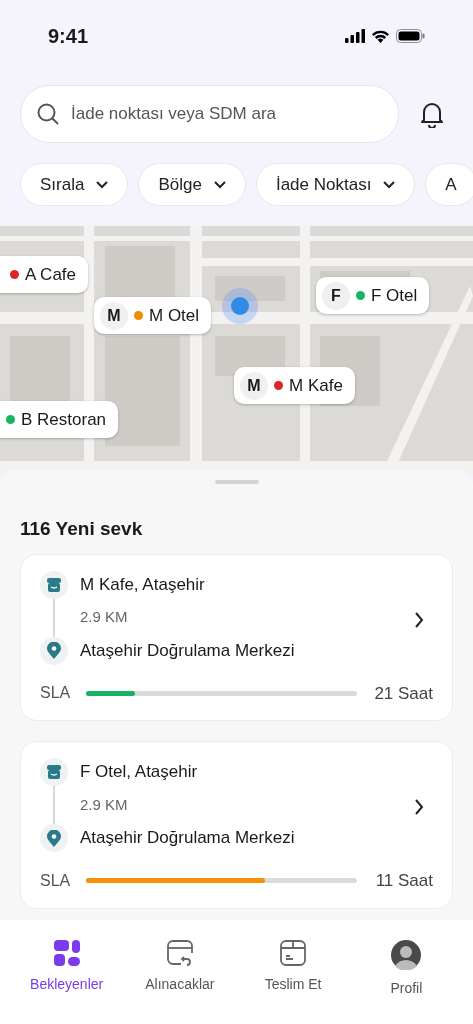 This screenshot has height=1024, width=473. I want to click on pin-badge: F, so click(336, 295).